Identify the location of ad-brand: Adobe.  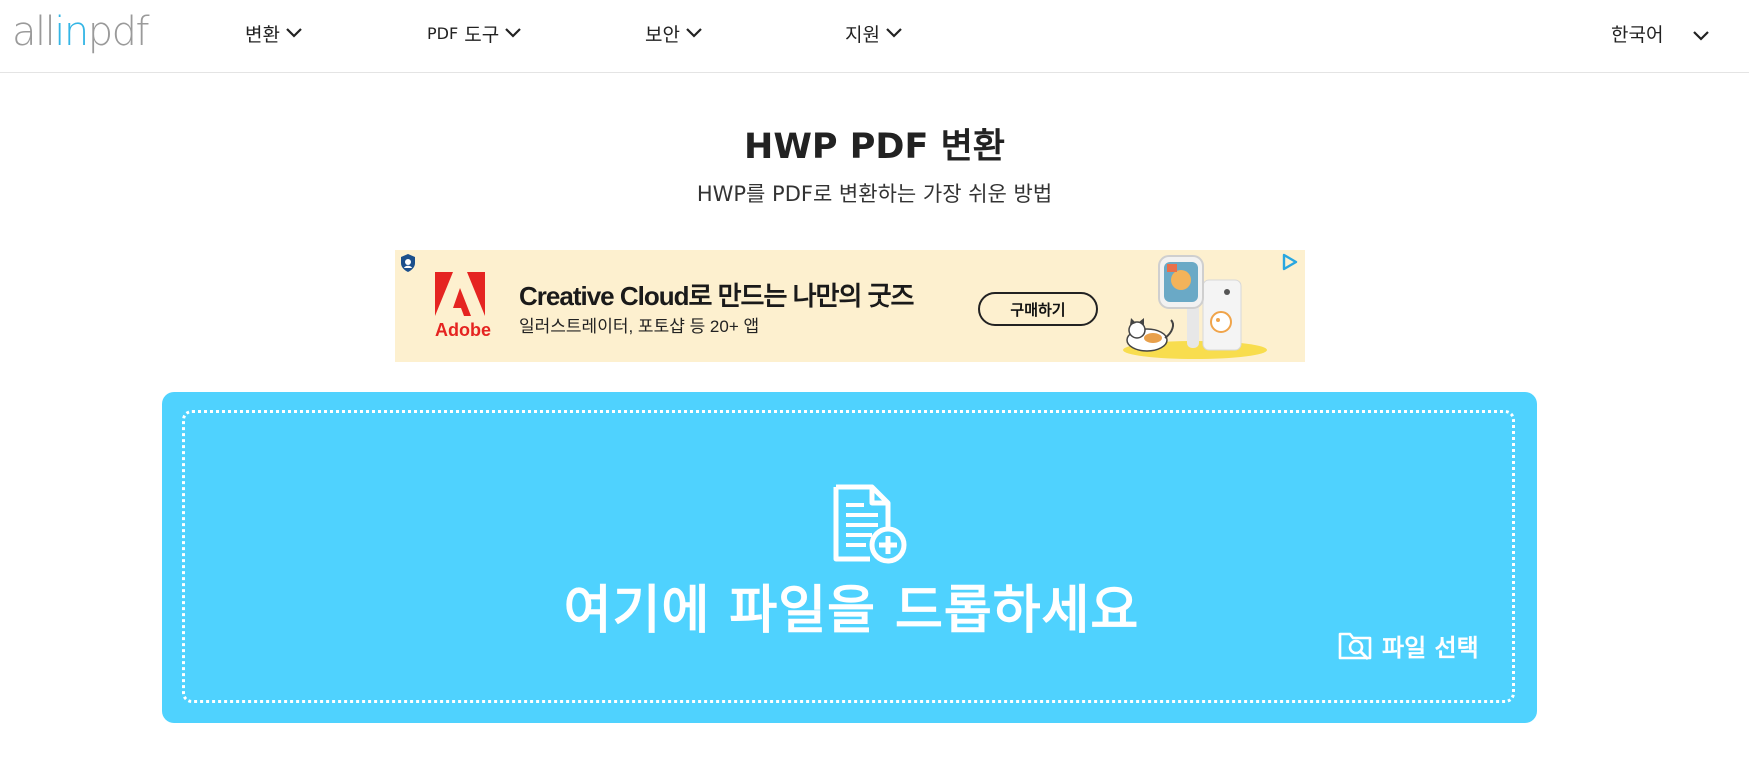
(463, 330).